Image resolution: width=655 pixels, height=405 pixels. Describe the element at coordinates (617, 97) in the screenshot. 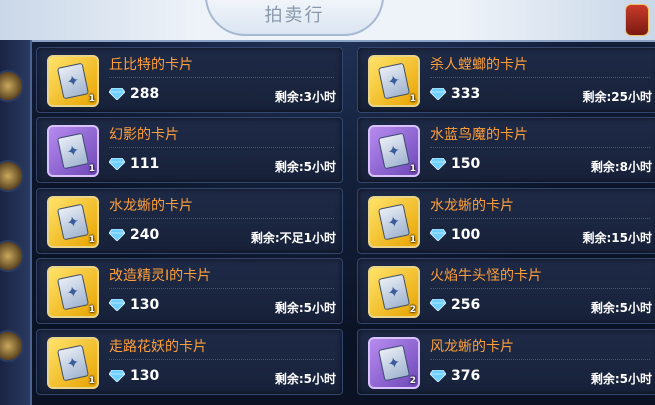

I see `time-remaining: 剩余:25小时` at that location.